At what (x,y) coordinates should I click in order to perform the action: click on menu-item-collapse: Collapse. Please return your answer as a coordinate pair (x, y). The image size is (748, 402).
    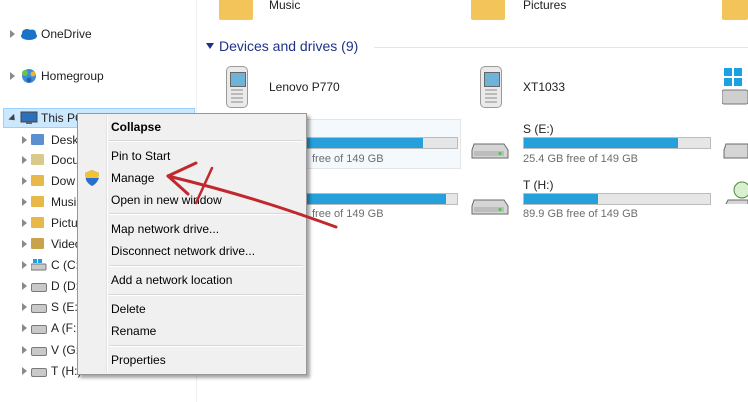
    Looking at the image, I should click on (136, 127).